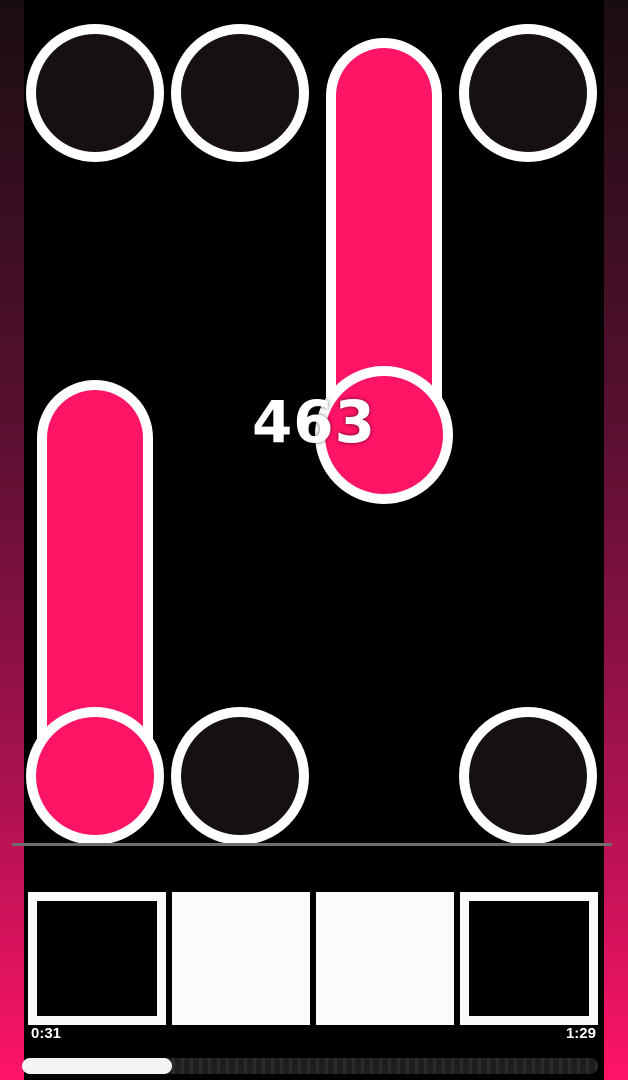 The width and height of the screenshot is (628, 1080). What do you see at coordinates (314, 422) in the screenshot?
I see `score-counter: 463` at bounding box center [314, 422].